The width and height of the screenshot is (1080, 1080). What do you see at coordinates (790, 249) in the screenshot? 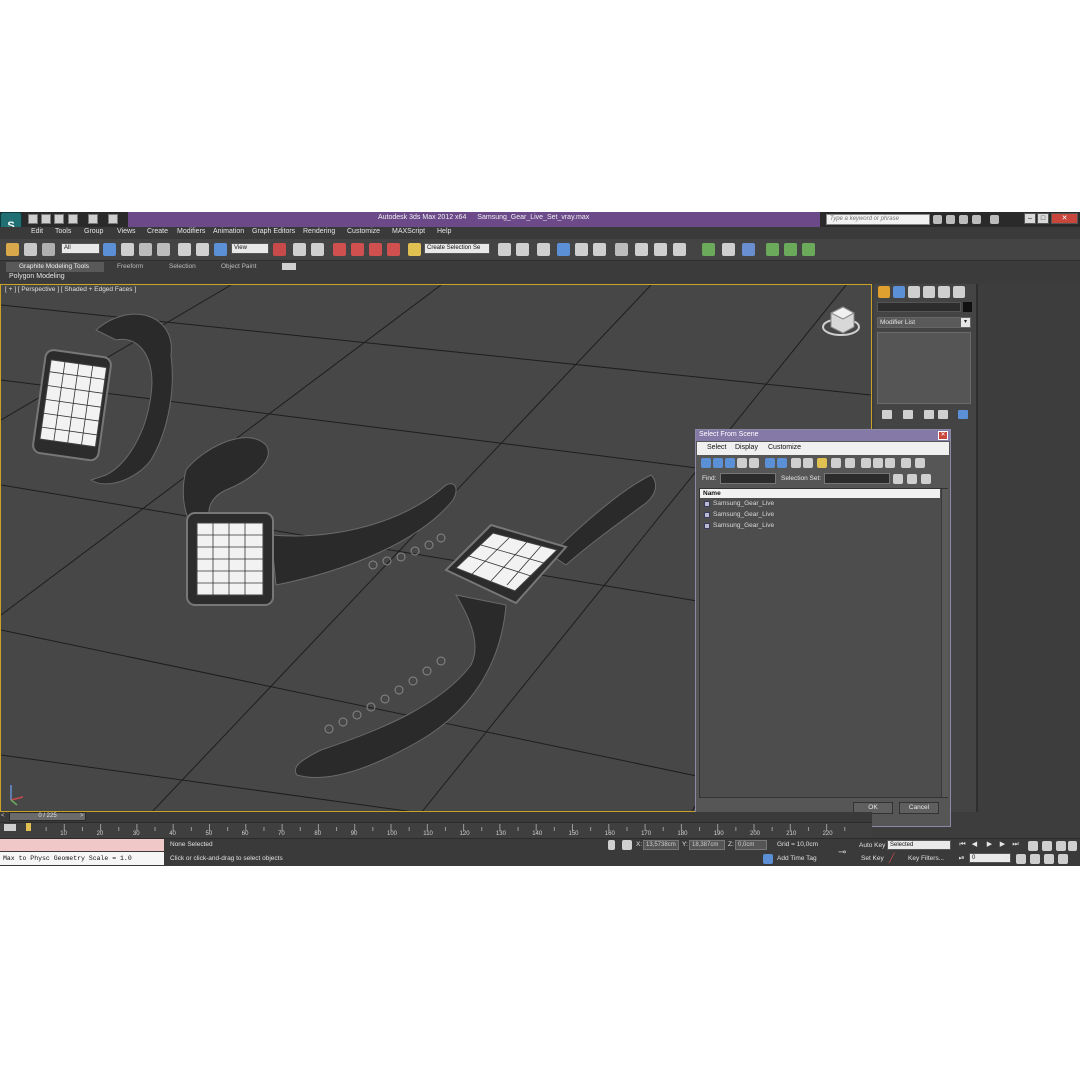
I see `plugin-tool-5-icon` at bounding box center [790, 249].